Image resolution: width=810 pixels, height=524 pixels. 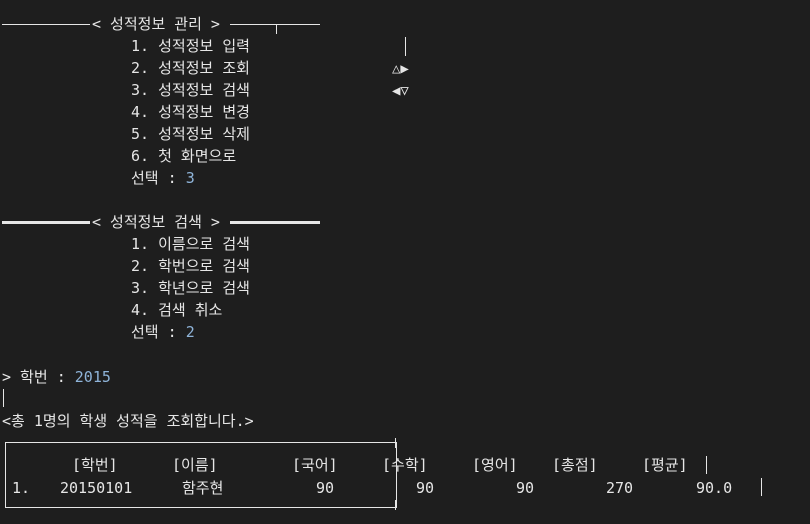 I want to click on cell-average: 90.0, so click(x=714, y=488).